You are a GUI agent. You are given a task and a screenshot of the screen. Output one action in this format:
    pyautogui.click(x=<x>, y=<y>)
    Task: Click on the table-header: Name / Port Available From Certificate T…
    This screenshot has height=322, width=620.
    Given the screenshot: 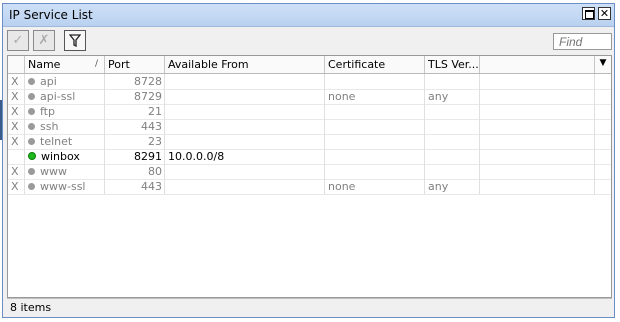 What is the action you would take?
    pyautogui.click(x=309, y=65)
    